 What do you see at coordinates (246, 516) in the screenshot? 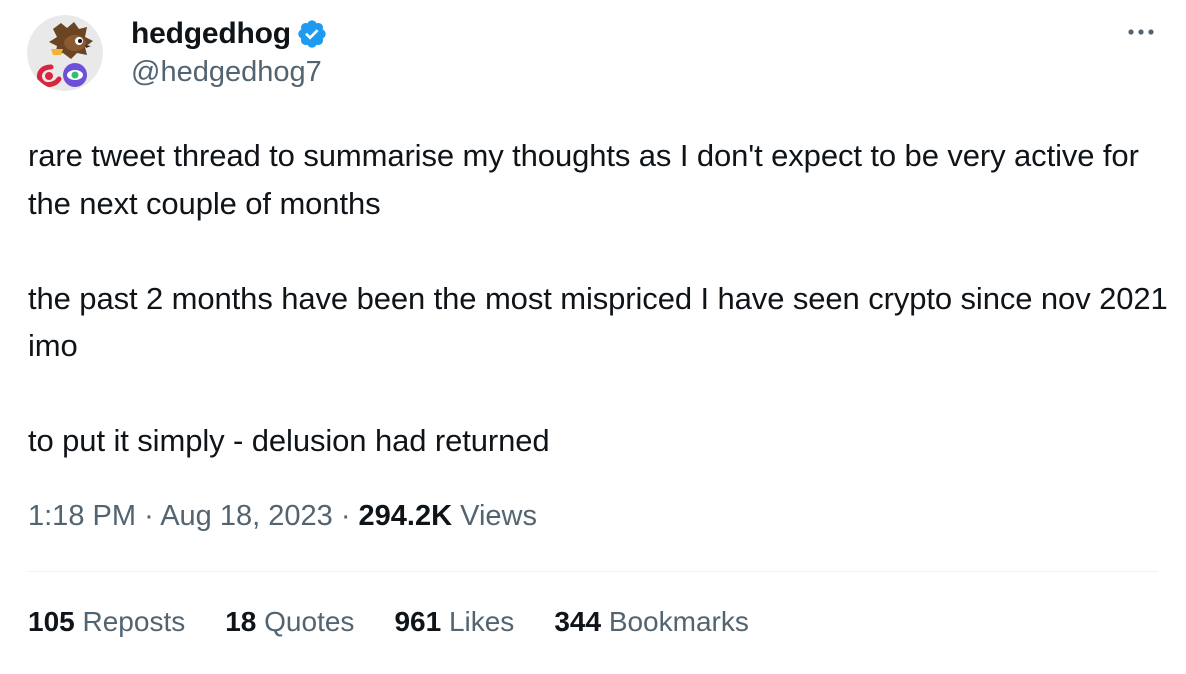
I see `tweet-date: Aug 18, 2023` at bounding box center [246, 516].